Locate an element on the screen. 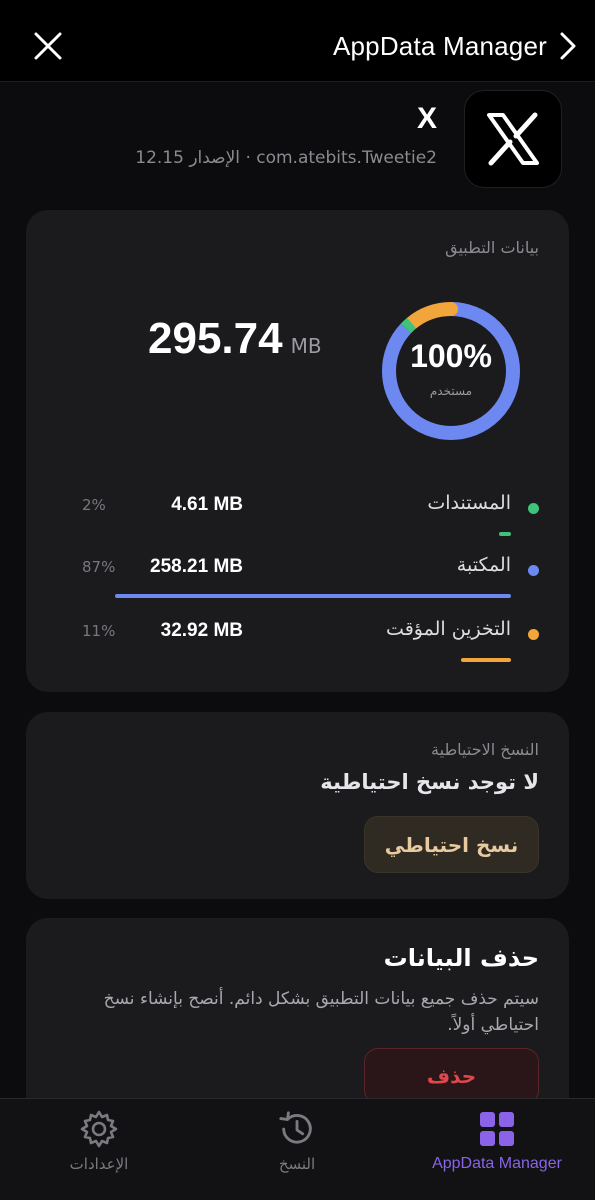 The image size is (595, 1200). tab-label: الإعدادات is located at coordinates (99, 1164).